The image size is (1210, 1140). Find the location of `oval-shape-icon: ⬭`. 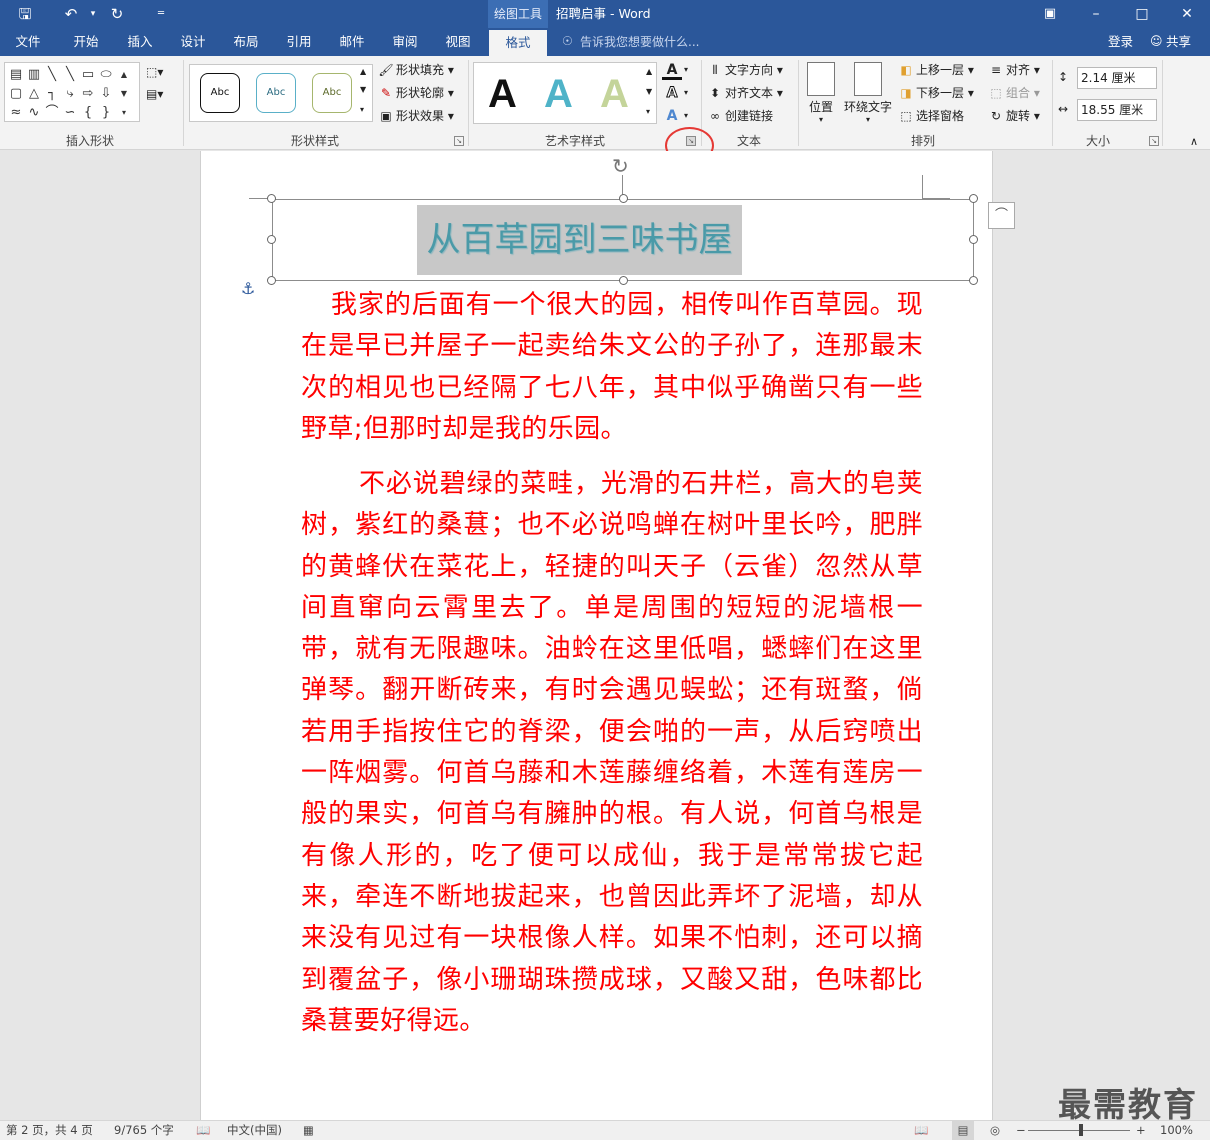

oval-shape-icon: ⬭ is located at coordinates (106, 74).